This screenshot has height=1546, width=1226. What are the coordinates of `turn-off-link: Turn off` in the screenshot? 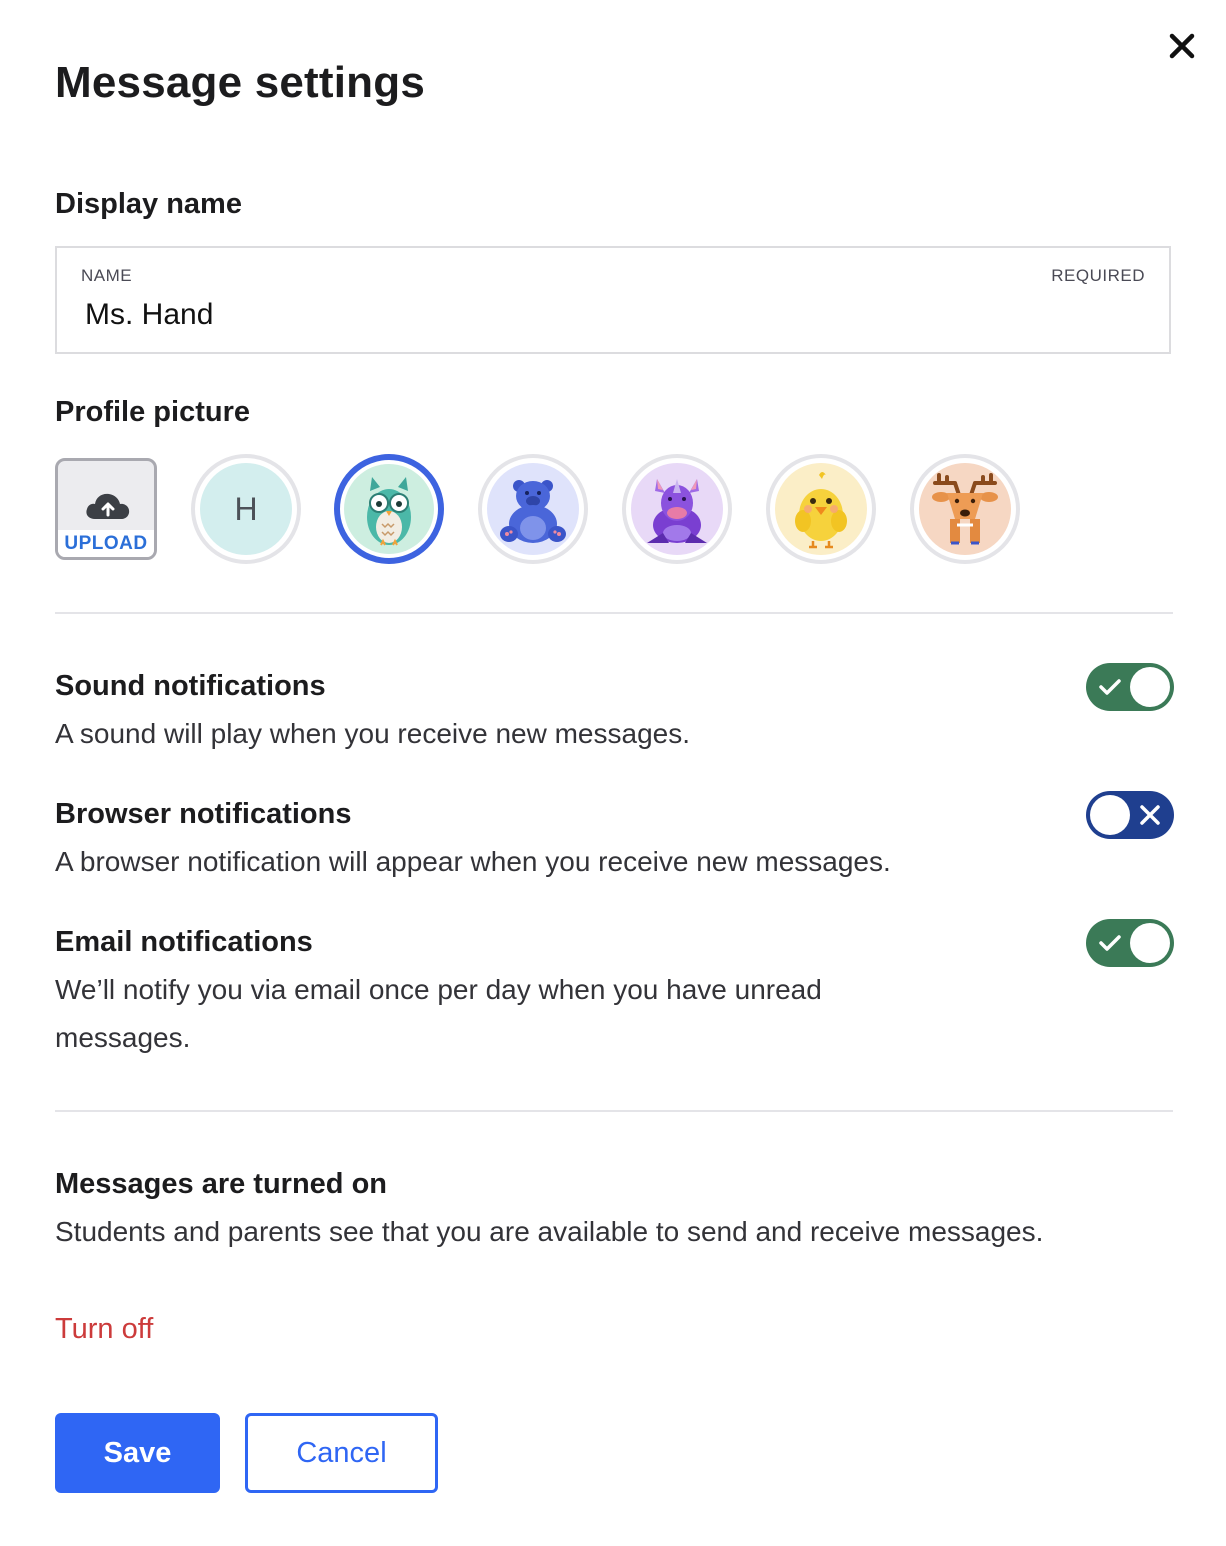 It's located at (104, 1329).